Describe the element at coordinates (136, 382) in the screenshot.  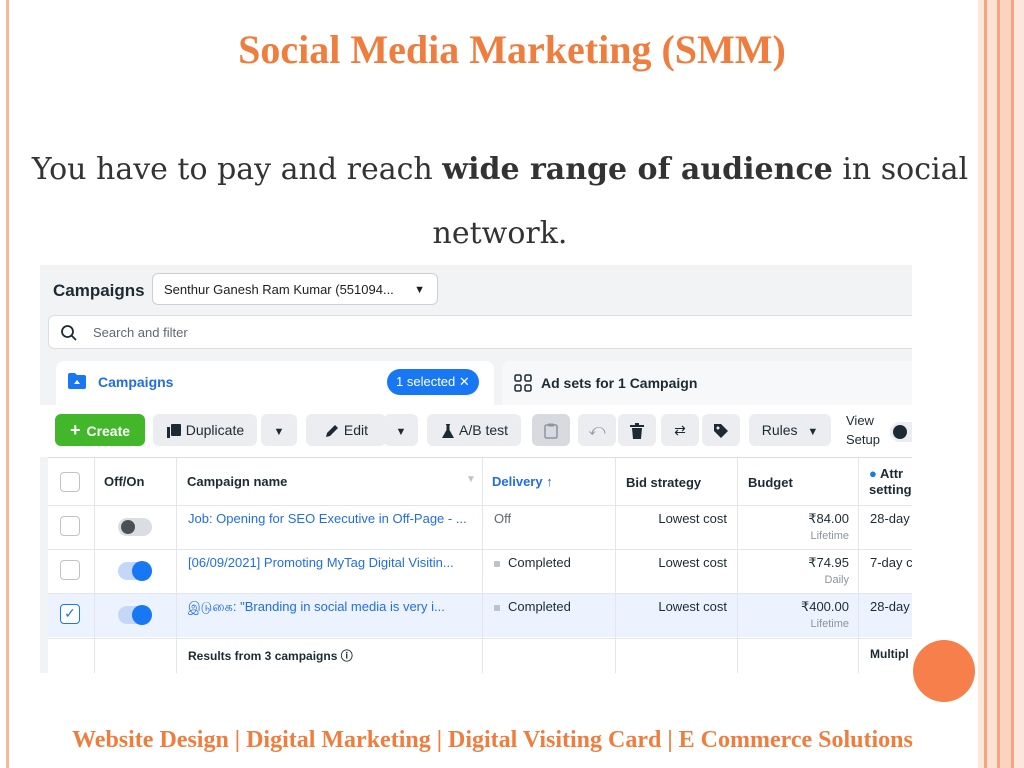
I see `tab-campaigns-label: Campaigns` at that location.